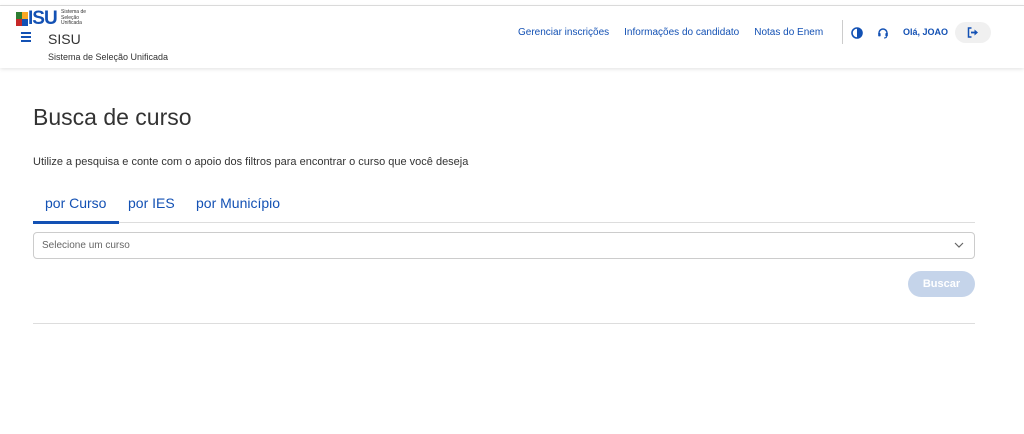  I want to click on tab-por-municipio: por Município, so click(238, 208).